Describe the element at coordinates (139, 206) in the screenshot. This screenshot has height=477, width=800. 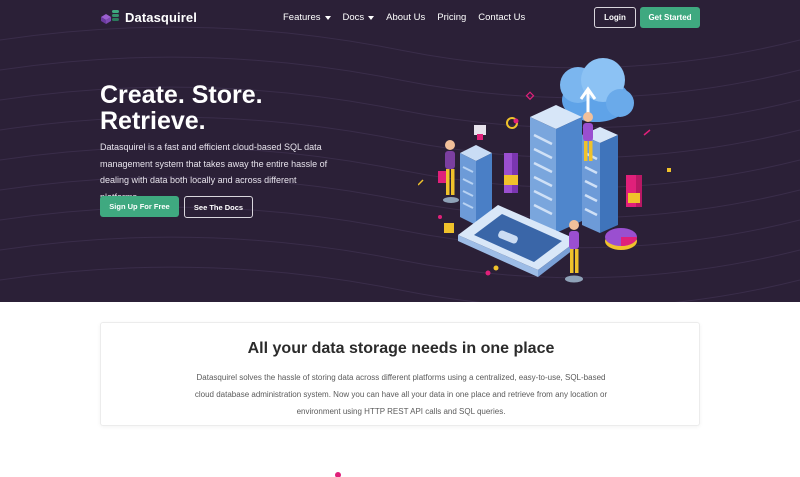
I see `sign-up-button: Sign Up For Free` at that location.